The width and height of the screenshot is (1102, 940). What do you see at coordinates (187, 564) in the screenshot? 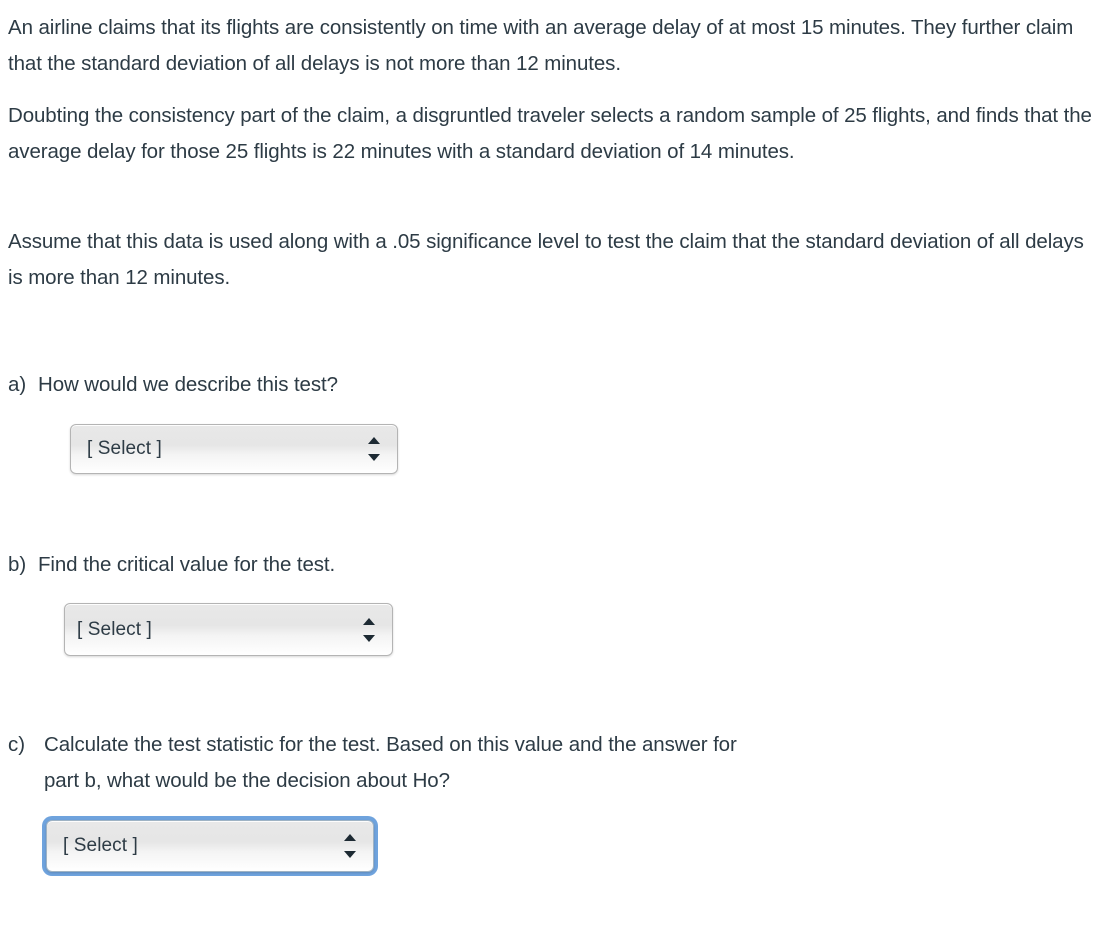
I see `question-text-b: Find the critical value for the test.` at bounding box center [187, 564].